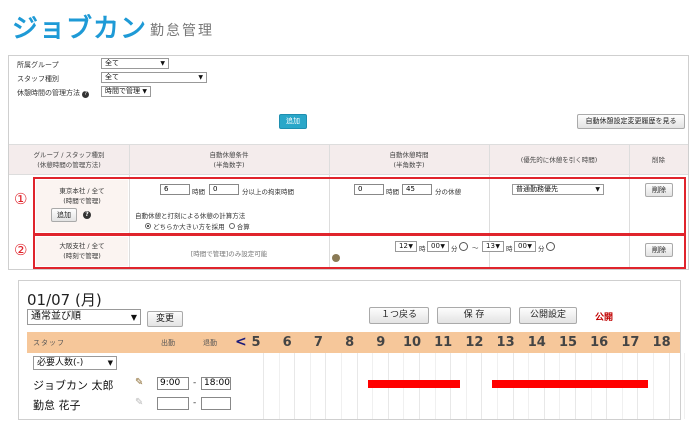 The image size is (697, 427). I want to click on col-clock-in: 出勤, so click(168, 343).